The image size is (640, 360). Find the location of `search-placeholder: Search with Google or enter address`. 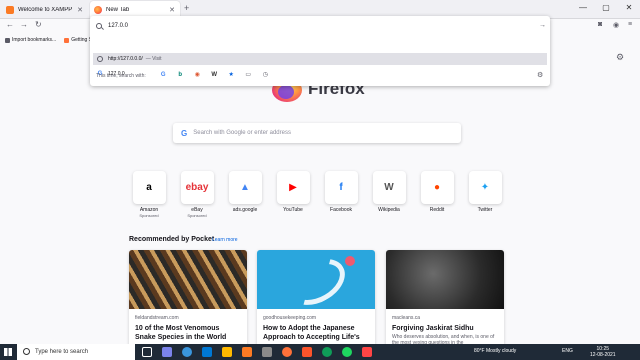

search-placeholder: Search with Google or enter address is located at coordinates (242, 133).